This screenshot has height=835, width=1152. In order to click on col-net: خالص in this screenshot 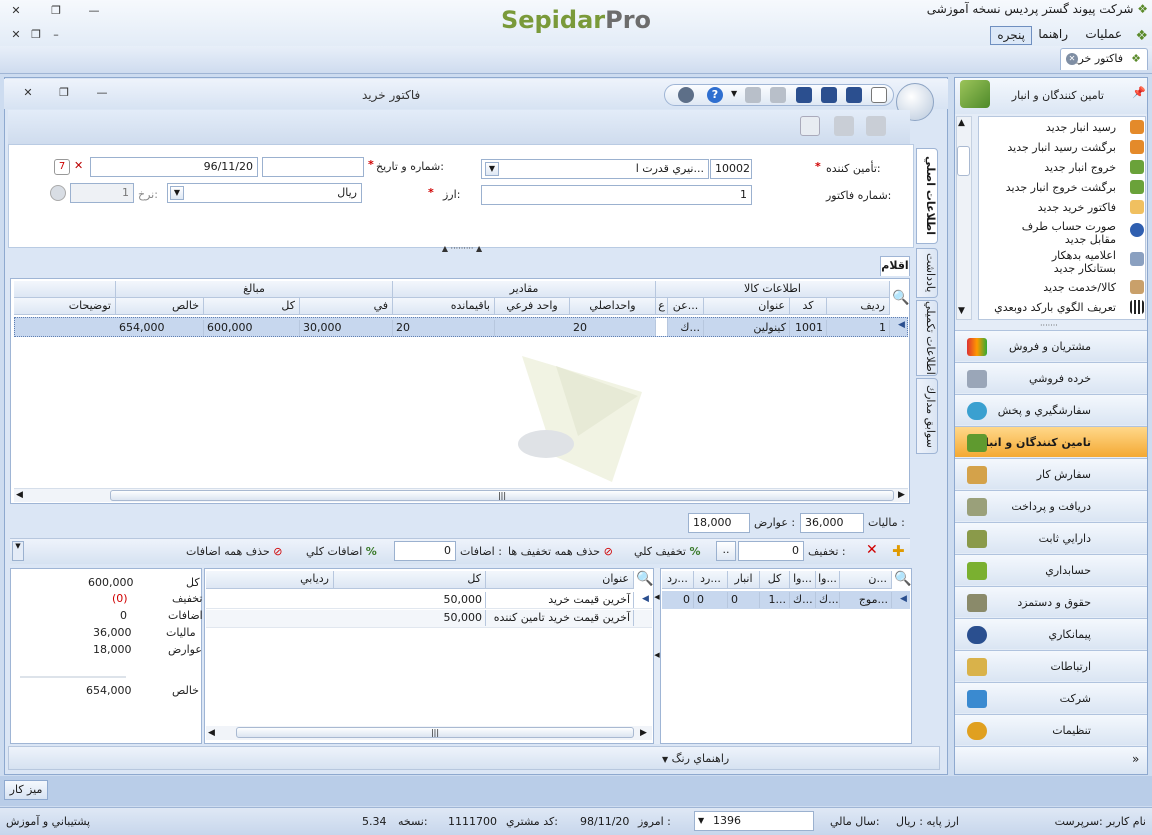, I will do `click(160, 306)`.